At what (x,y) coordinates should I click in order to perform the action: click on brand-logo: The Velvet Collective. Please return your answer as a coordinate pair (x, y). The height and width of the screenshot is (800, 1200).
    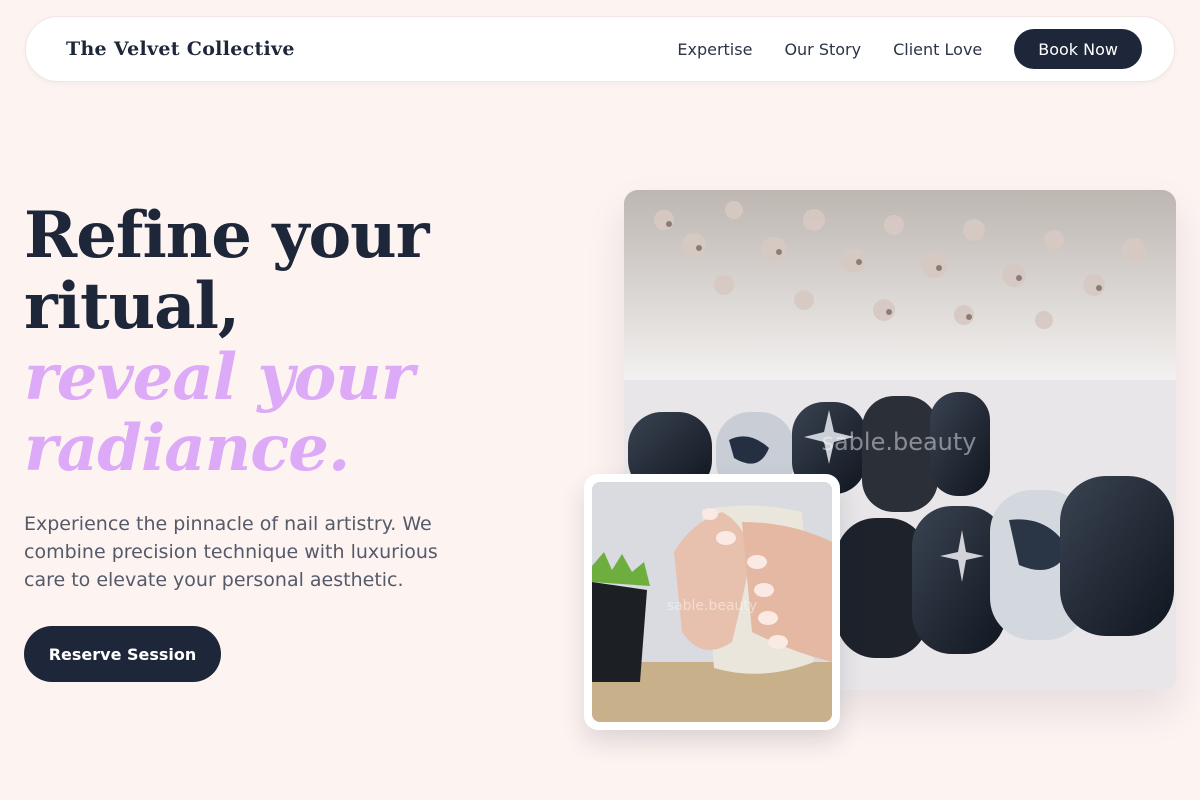
    Looking at the image, I should click on (180, 49).